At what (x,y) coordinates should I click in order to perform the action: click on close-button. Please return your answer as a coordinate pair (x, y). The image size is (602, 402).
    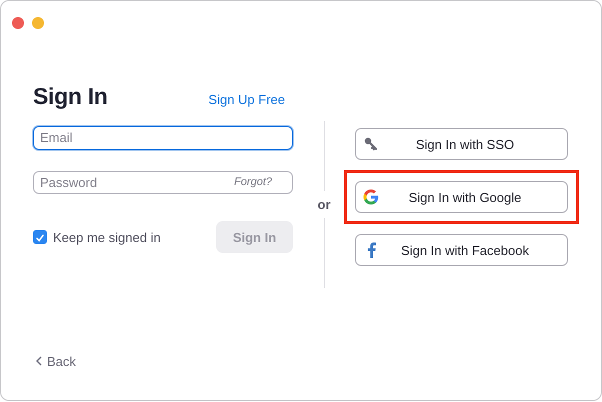
    Looking at the image, I should click on (18, 23).